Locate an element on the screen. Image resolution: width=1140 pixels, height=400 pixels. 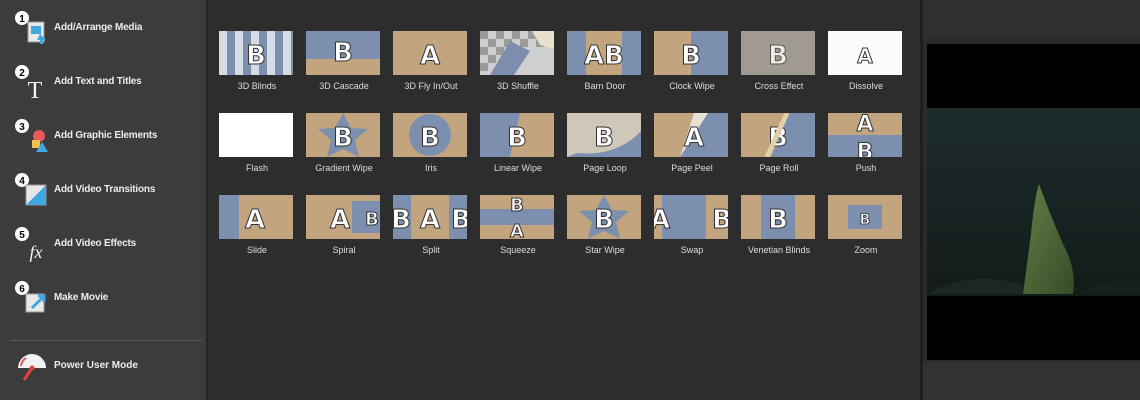
svg-text: fx is located at coordinates (36, 252).